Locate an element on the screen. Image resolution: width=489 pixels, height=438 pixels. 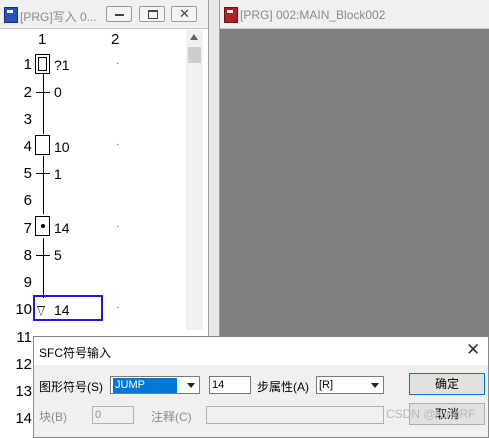
row-number: 10 is located at coordinates (23, 309).